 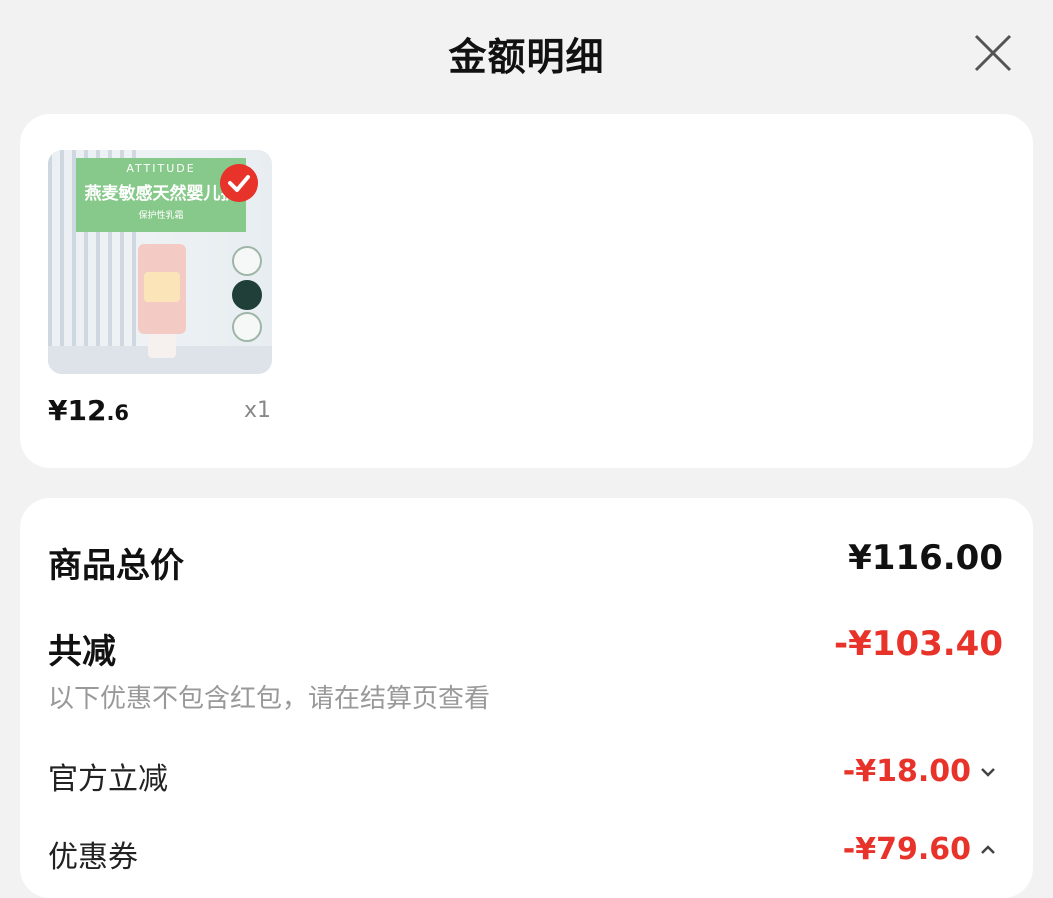 What do you see at coordinates (269, 699) in the screenshot?
I see `discount-hint: 以下优惠不包含红包，请在结算页查看` at bounding box center [269, 699].